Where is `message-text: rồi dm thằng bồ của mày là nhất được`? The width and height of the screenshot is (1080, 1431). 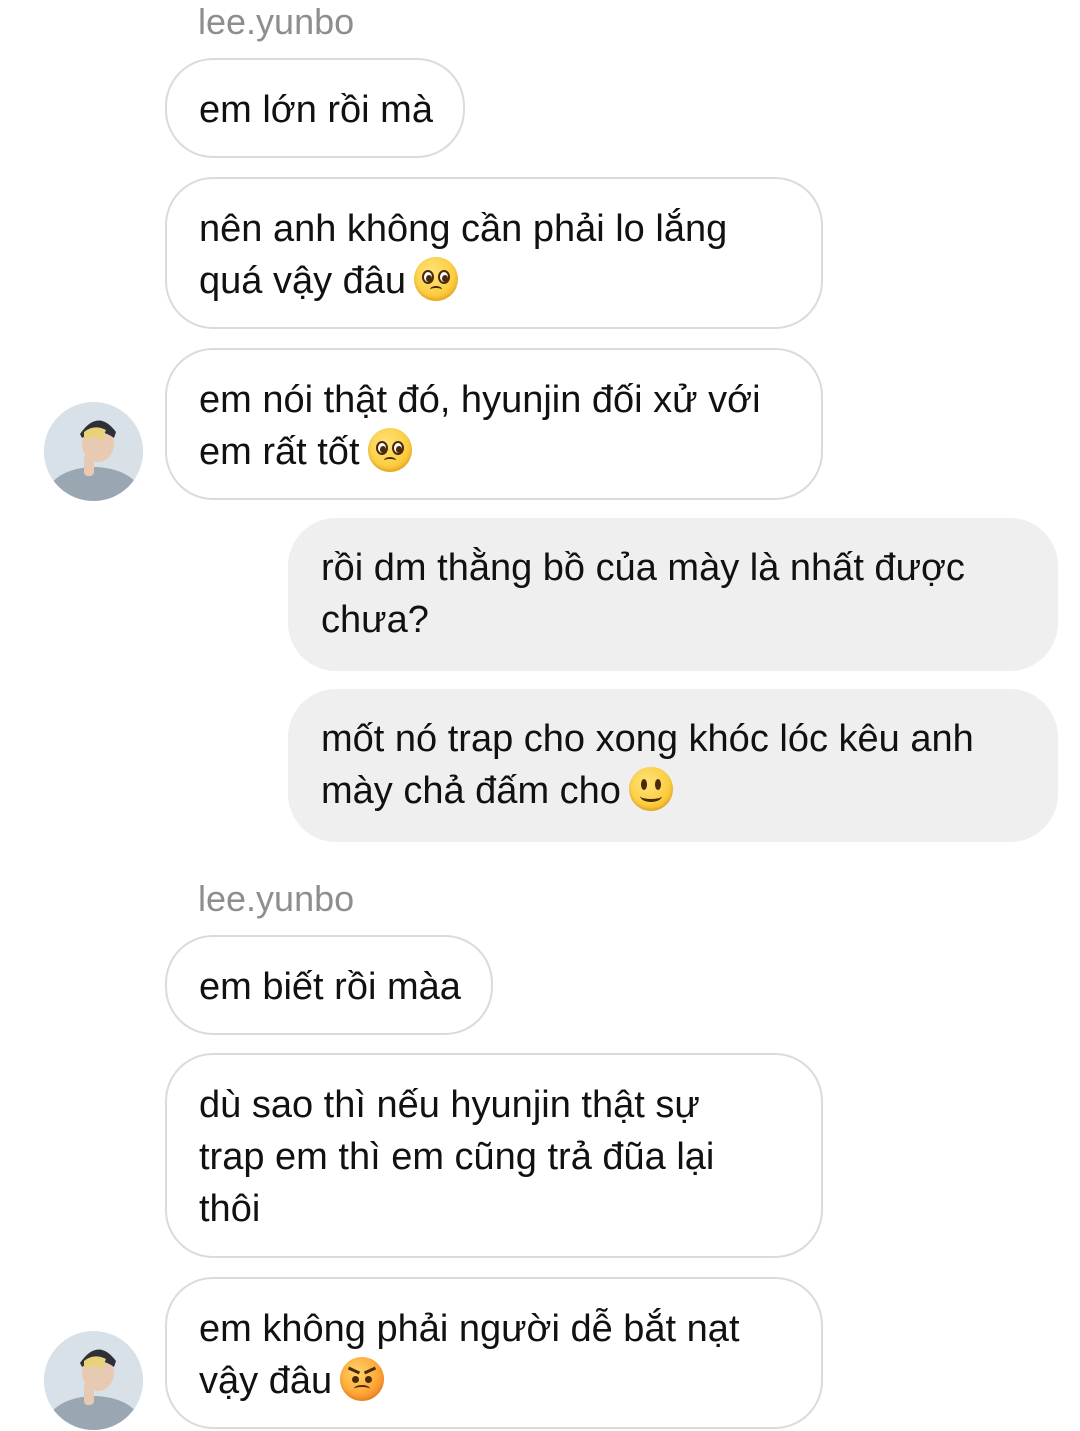
message-text: rồi dm thằng bồ của mày là nhất được is located at coordinates (643, 568).